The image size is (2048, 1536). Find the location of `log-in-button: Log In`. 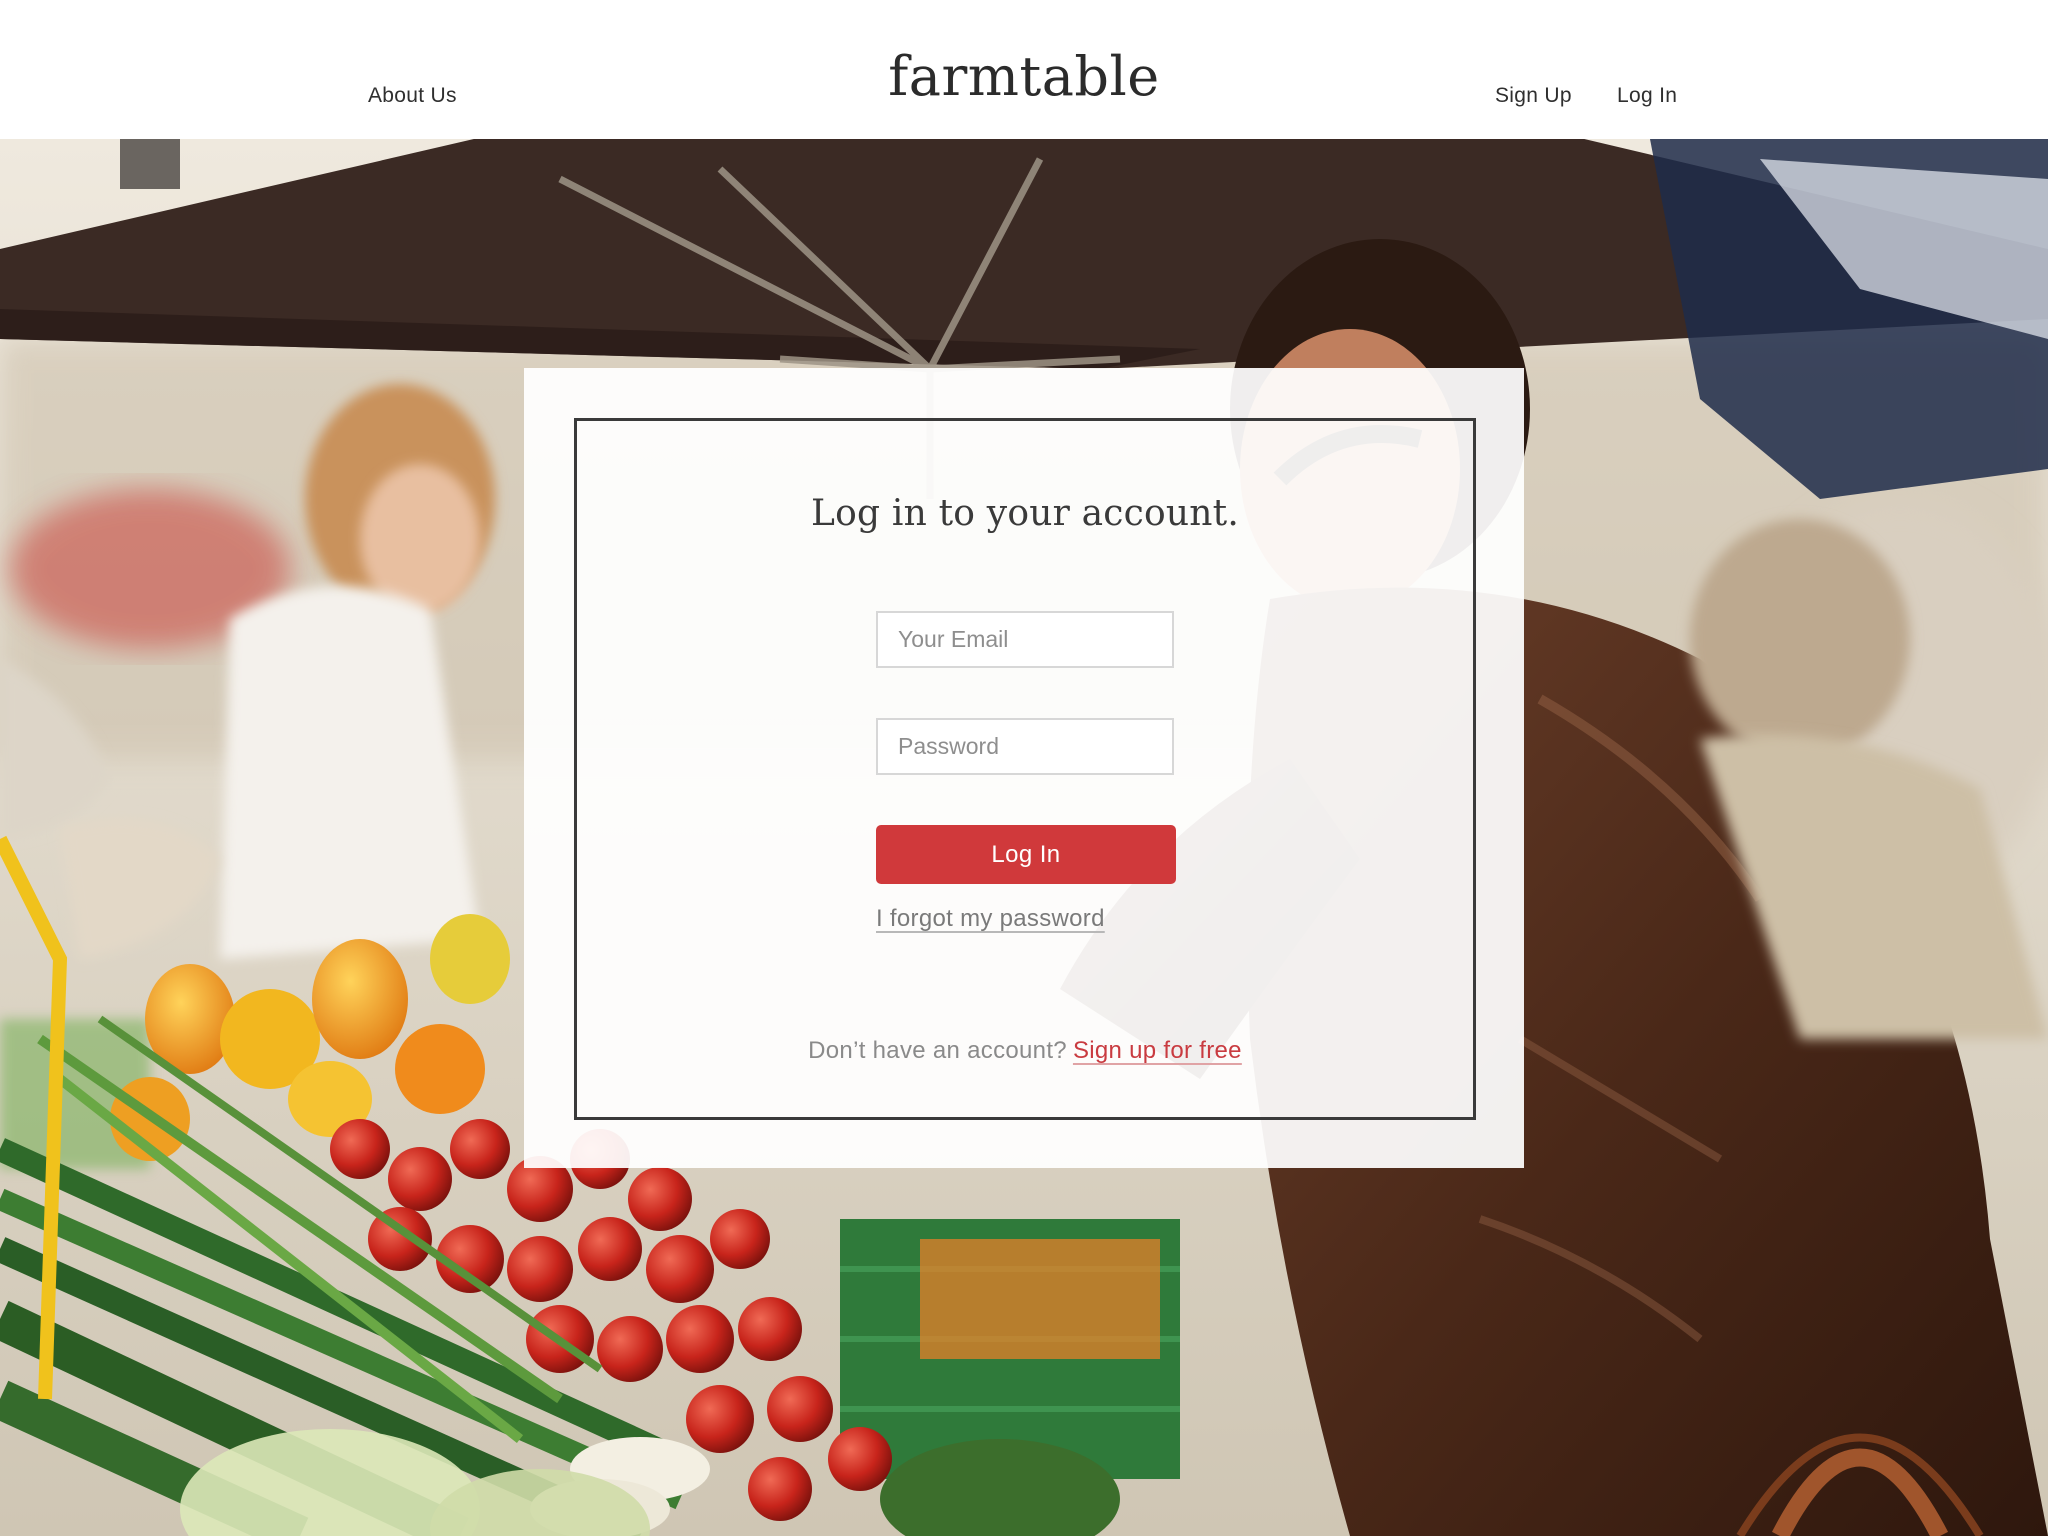

log-in-button: Log In is located at coordinates (1026, 854).